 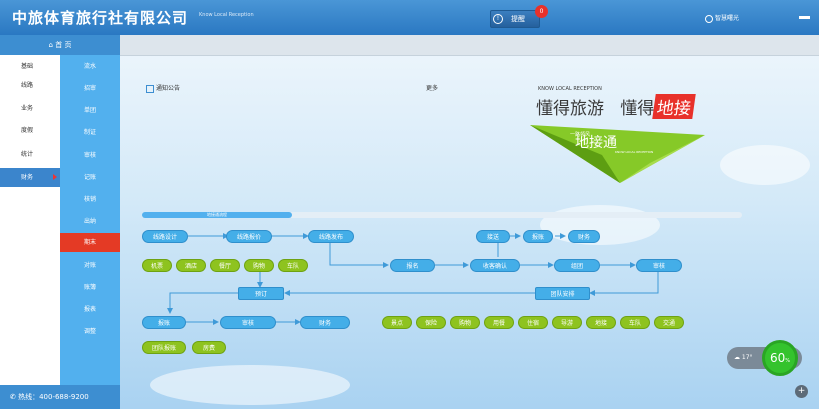 What do you see at coordinates (261, 293) in the screenshot?
I see `flow-step: 预订` at bounding box center [261, 293].